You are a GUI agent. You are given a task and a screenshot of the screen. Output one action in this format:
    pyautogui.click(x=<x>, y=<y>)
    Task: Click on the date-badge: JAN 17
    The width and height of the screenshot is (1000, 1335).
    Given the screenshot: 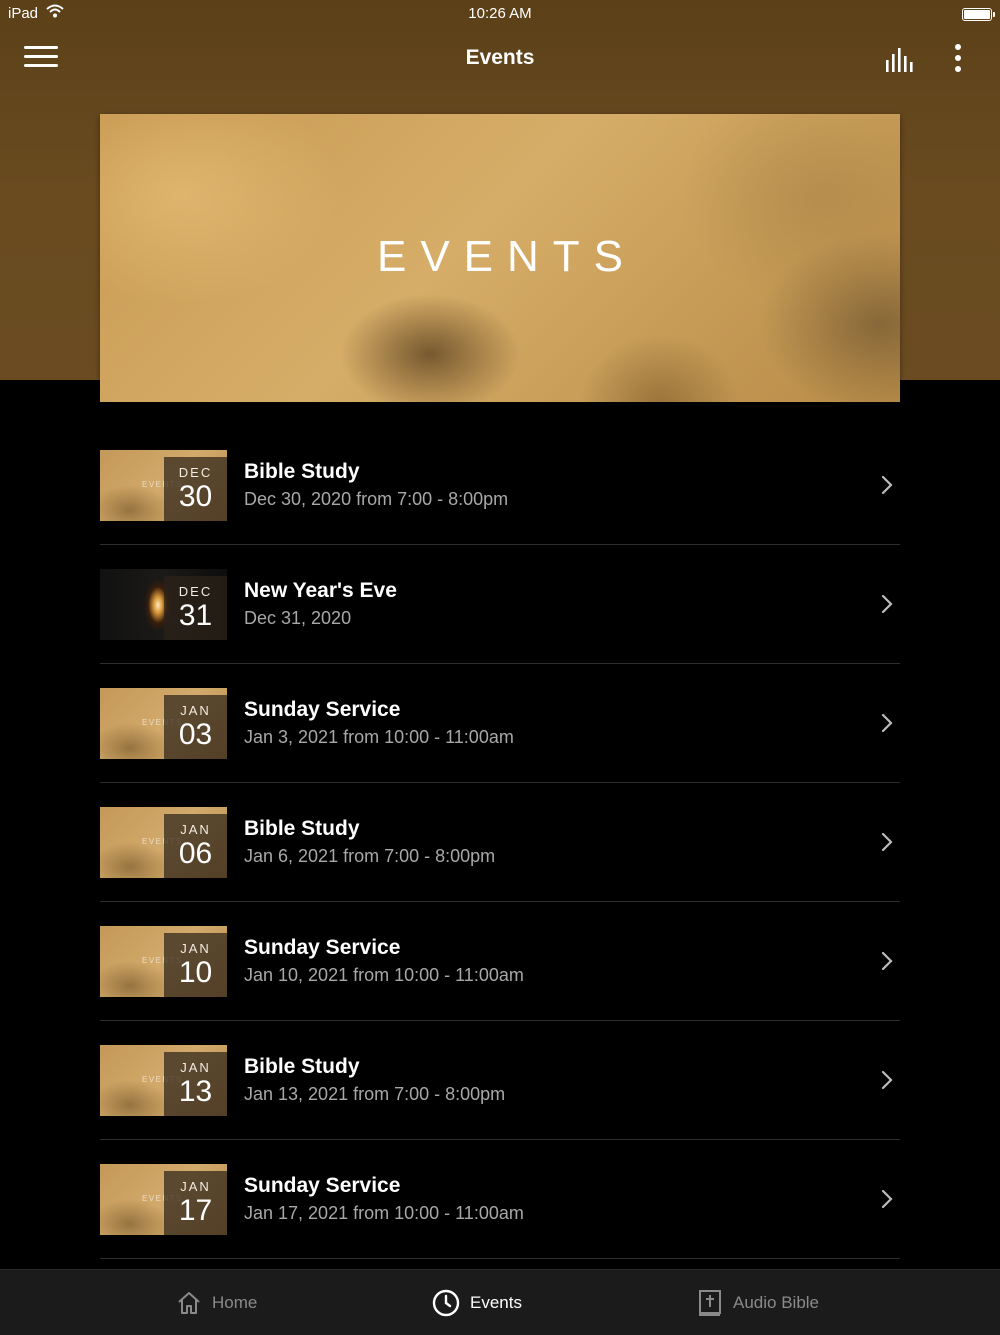 What is the action you would take?
    pyautogui.click(x=195, y=1203)
    